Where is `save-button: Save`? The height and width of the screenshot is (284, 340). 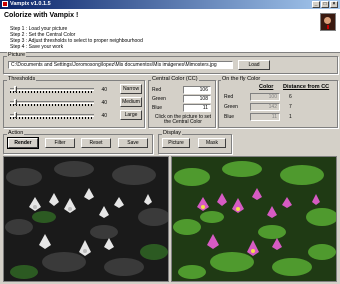
save-button: Save is located at coordinates (133, 143).